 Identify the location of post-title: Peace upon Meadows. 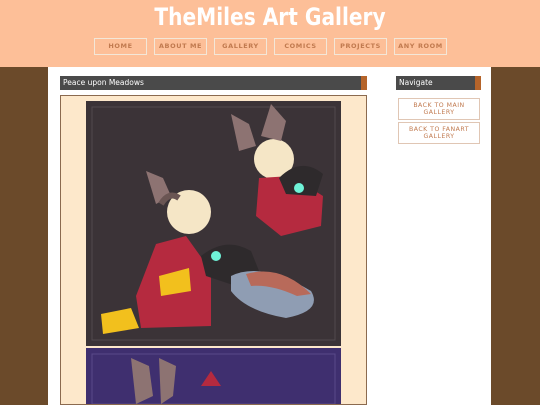
(103, 82).